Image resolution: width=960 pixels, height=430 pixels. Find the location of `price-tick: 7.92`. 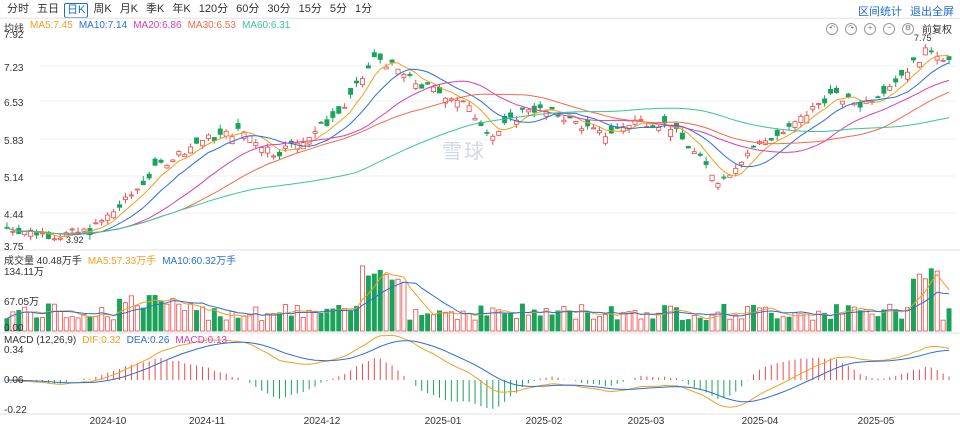

price-tick: 7.92 is located at coordinates (14, 35).